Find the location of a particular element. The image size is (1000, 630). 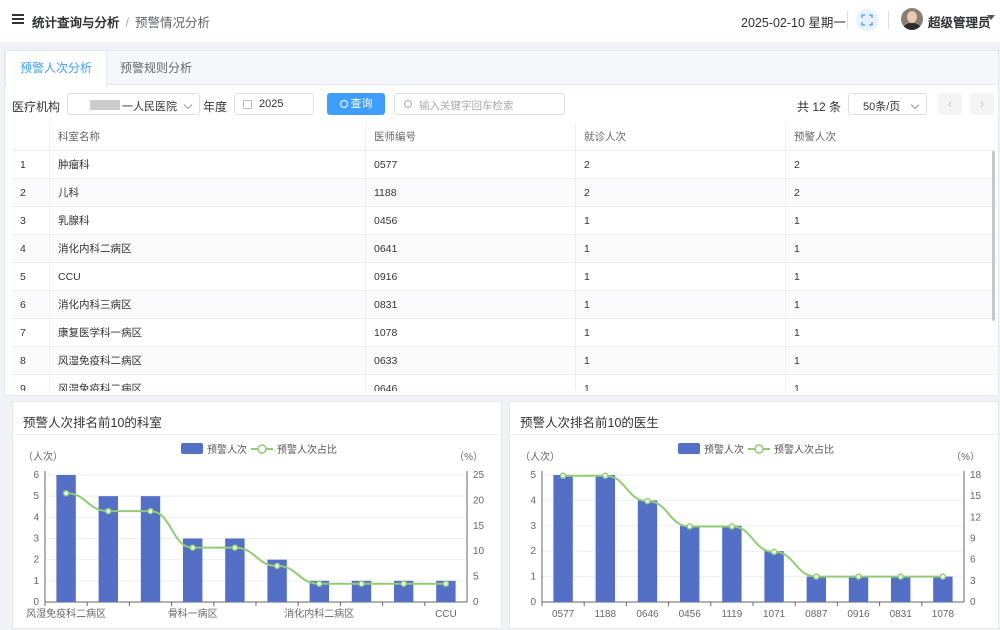

legend-label: 预警人次占比 is located at coordinates (804, 449).